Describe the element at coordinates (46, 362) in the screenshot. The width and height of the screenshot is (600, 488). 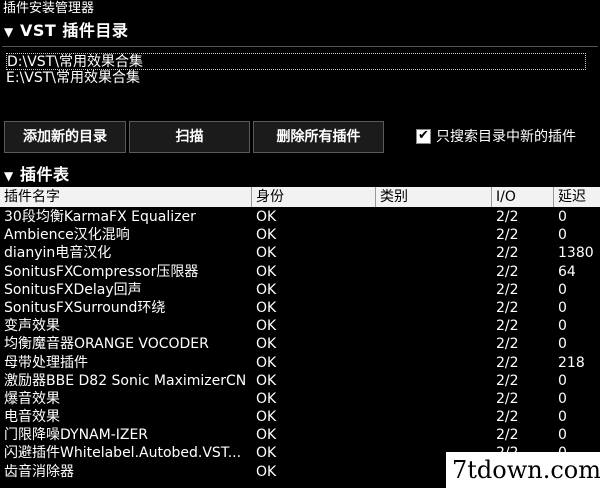
I see `cell-name: 母带处理插件` at that location.